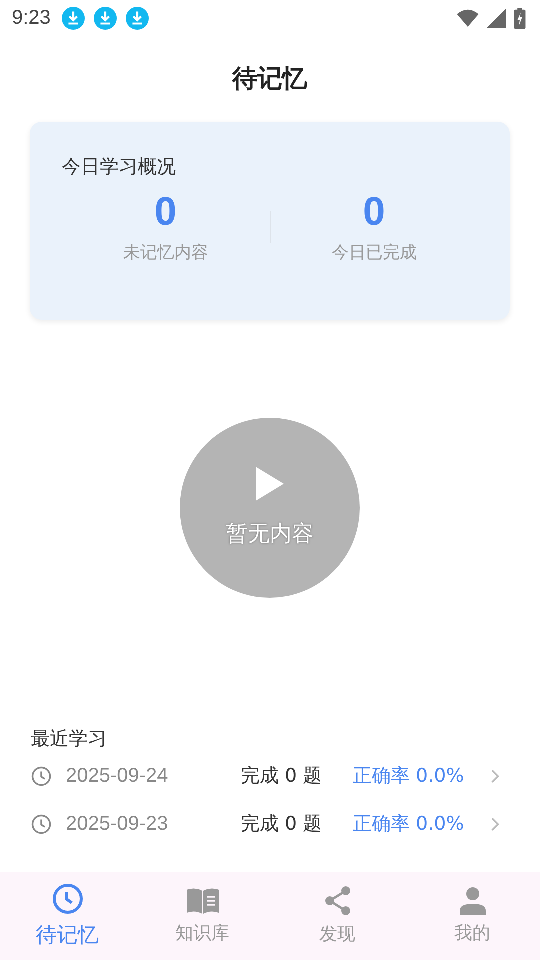 The image size is (540, 960). What do you see at coordinates (118, 824) in the screenshot?
I see `date-text: 2025-09-23` at bounding box center [118, 824].